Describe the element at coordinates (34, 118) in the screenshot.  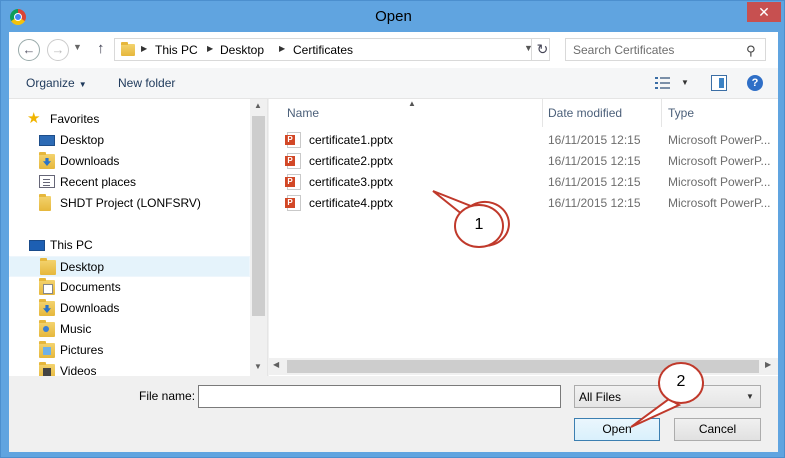
I see `star-icon: ★` at that location.